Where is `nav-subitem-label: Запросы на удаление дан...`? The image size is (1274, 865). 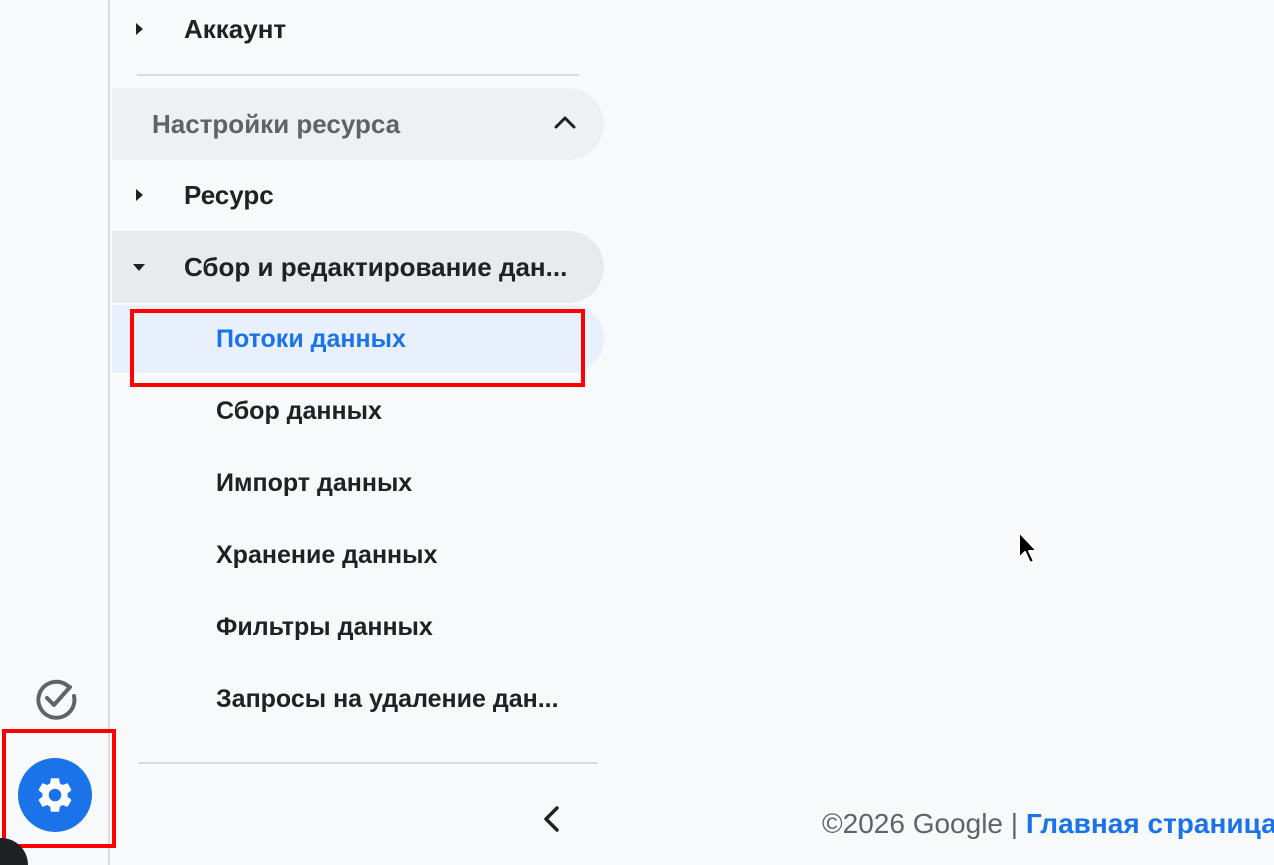 nav-subitem-label: Запросы на удаление дан... is located at coordinates (387, 698).